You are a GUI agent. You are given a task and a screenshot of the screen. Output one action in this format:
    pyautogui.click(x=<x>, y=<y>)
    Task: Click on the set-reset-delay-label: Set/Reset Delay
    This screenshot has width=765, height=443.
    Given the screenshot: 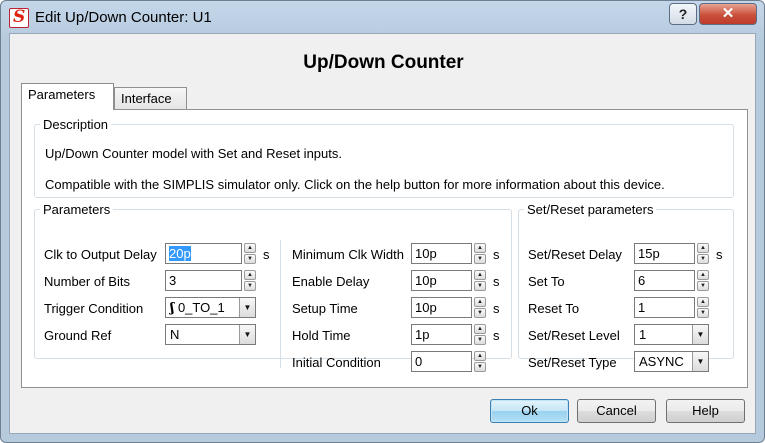 What is the action you would take?
    pyautogui.click(x=575, y=254)
    